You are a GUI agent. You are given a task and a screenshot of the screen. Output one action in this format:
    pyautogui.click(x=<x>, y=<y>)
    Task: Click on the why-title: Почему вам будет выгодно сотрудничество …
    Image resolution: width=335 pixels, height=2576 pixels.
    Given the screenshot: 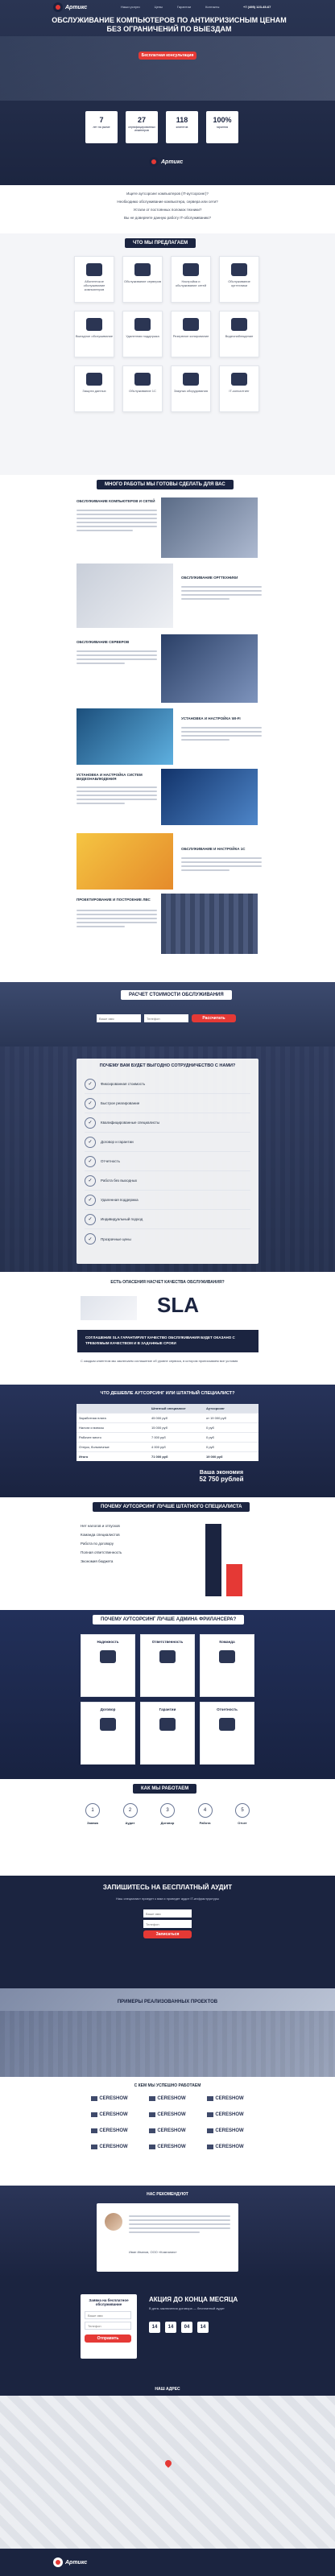 What is the action you would take?
    pyautogui.click(x=167, y=1065)
    